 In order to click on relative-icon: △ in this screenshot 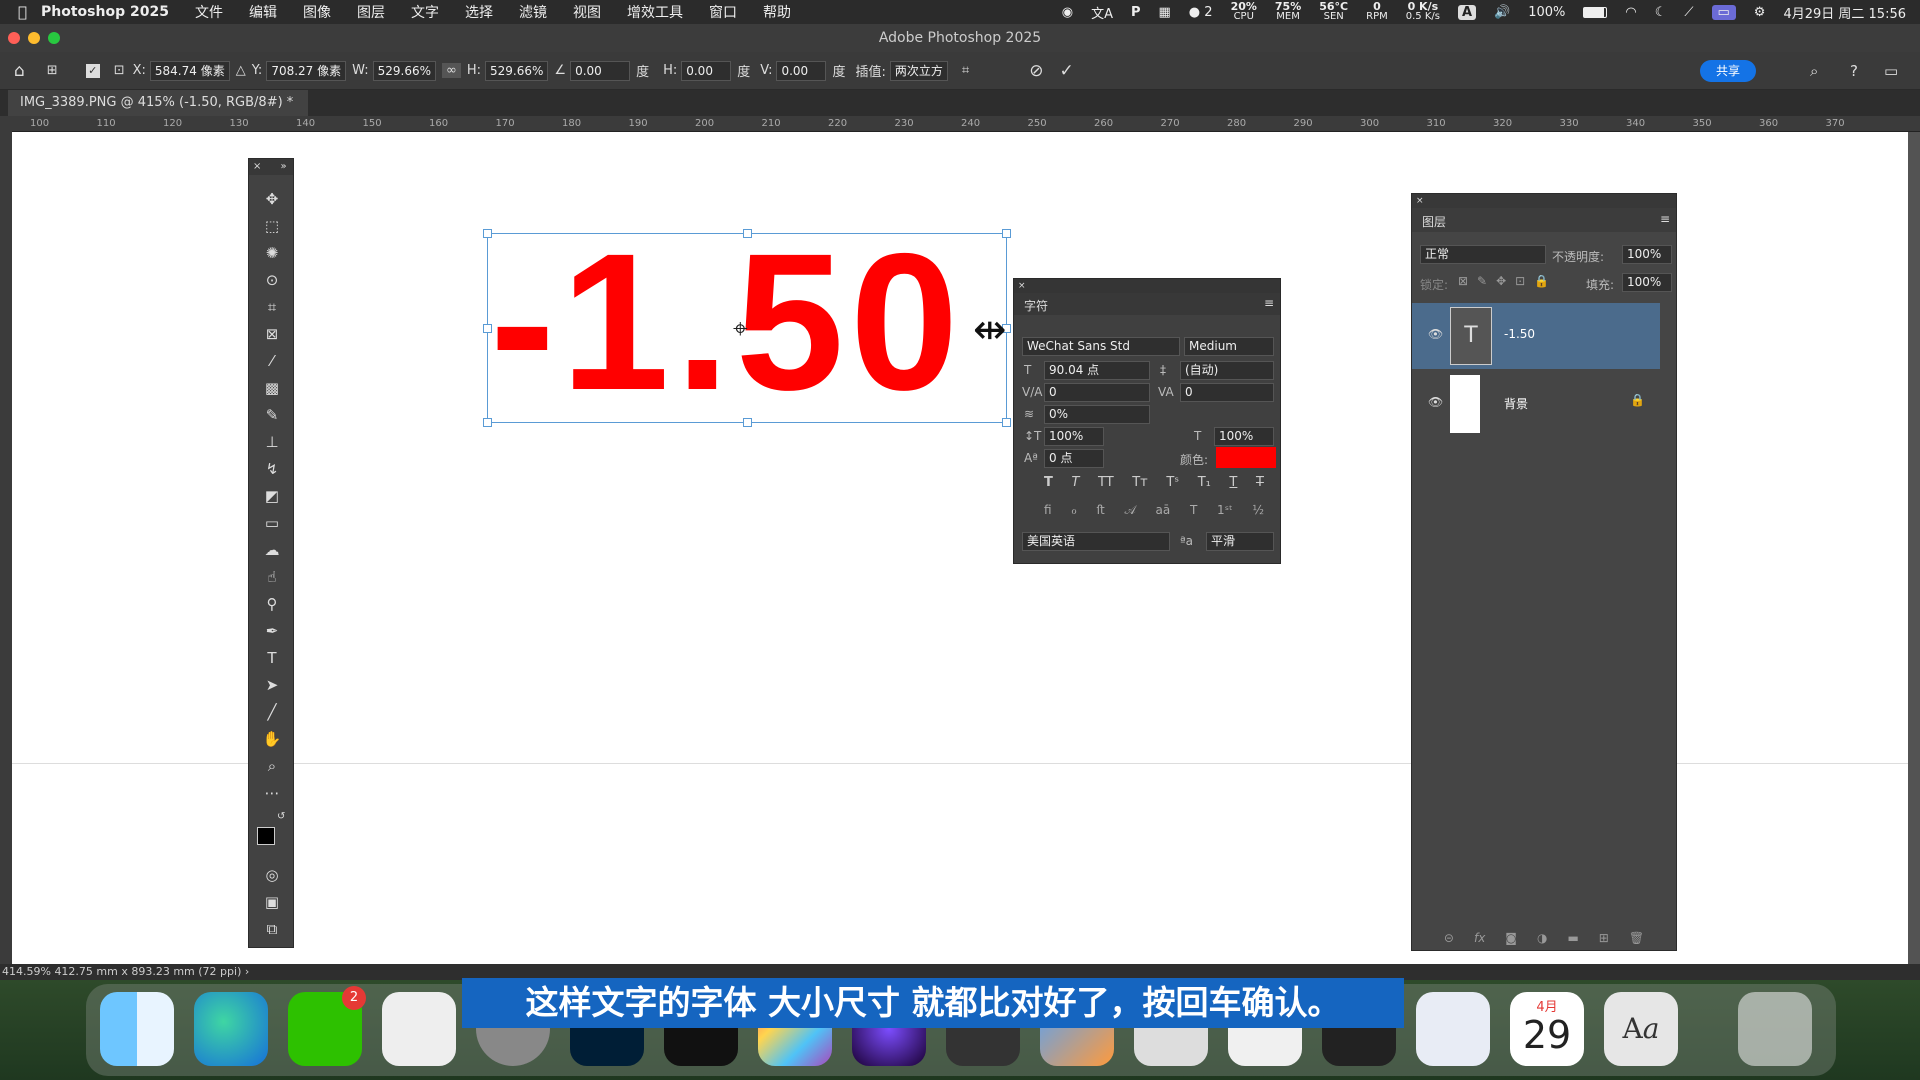, I will do `click(241, 70)`.